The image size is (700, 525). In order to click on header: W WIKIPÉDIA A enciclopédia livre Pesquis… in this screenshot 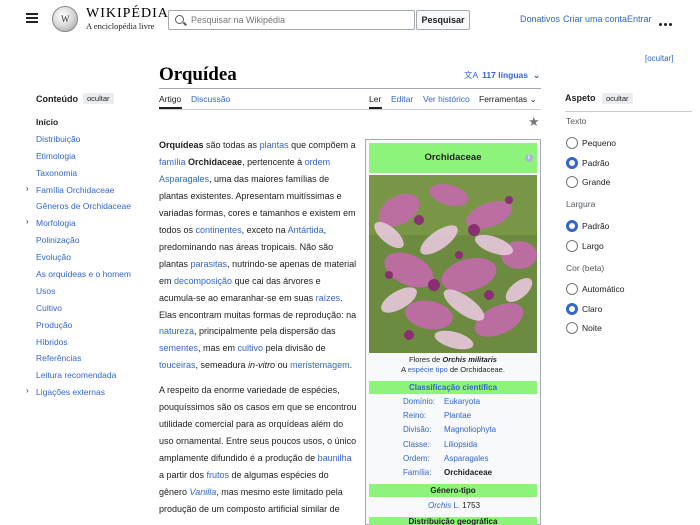, I will do `click(350, 20)`.